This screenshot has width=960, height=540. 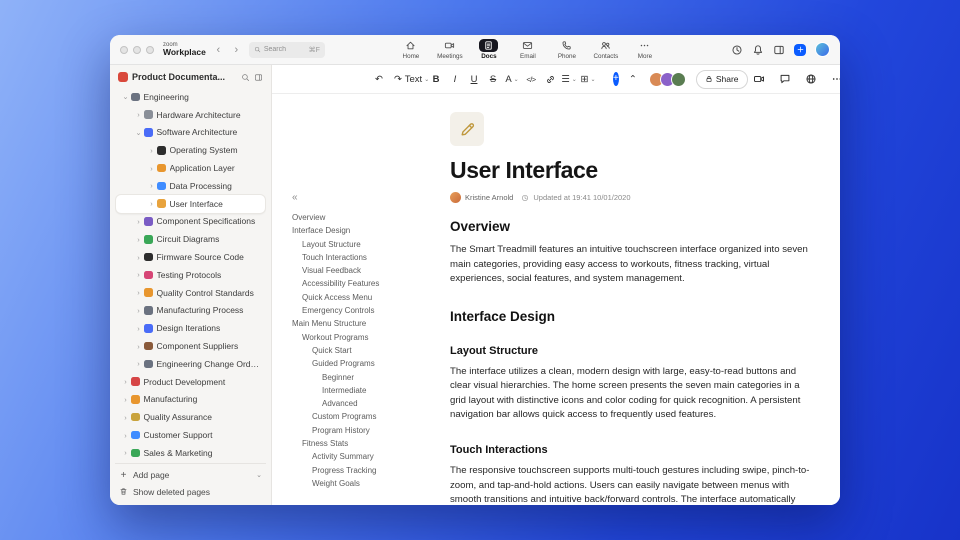 What do you see at coordinates (190, 275) in the screenshot?
I see `page-testing-protocols: › Testing Protocols` at bounding box center [190, 275].